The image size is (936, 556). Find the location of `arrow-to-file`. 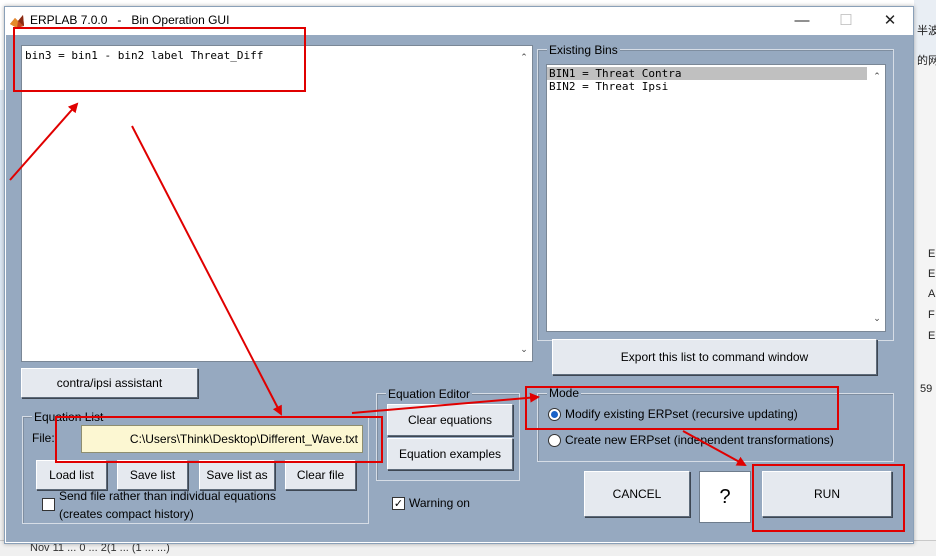

arrow-to-file is located at coordinates (206, 270).